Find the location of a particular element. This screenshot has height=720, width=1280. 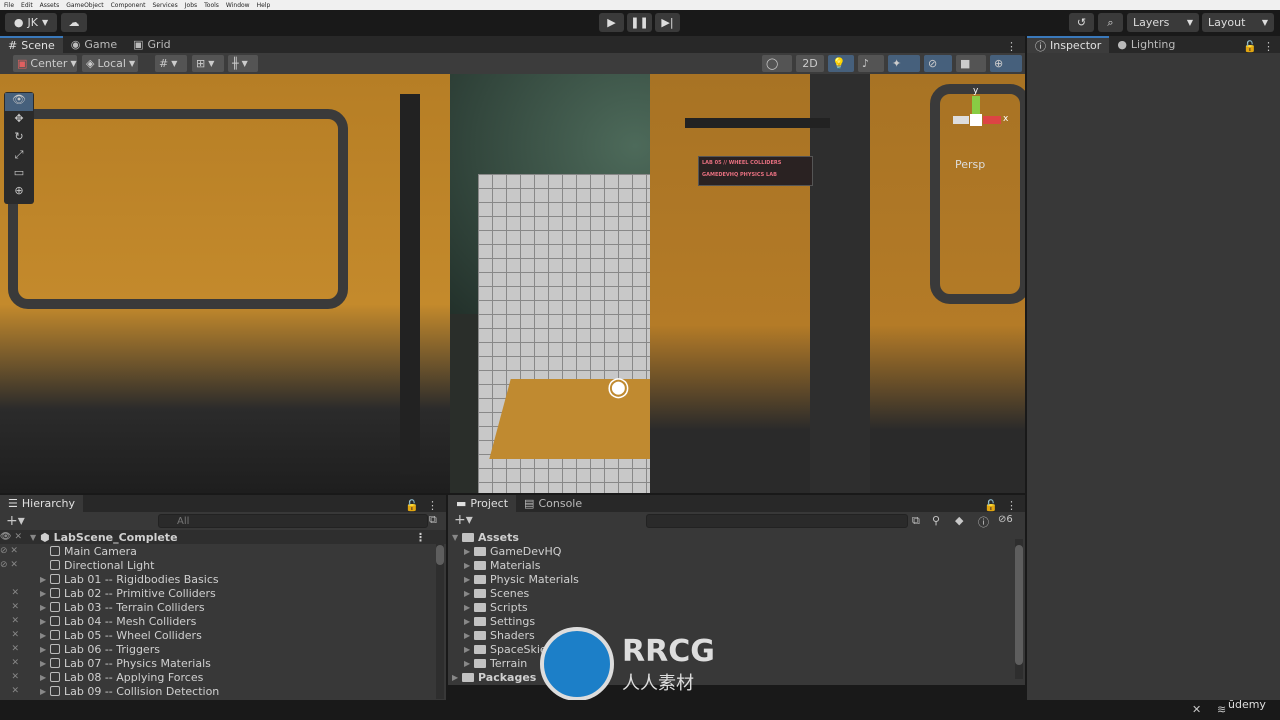

filter-type-icon: ⚲ is located at coordinates (936, 520).